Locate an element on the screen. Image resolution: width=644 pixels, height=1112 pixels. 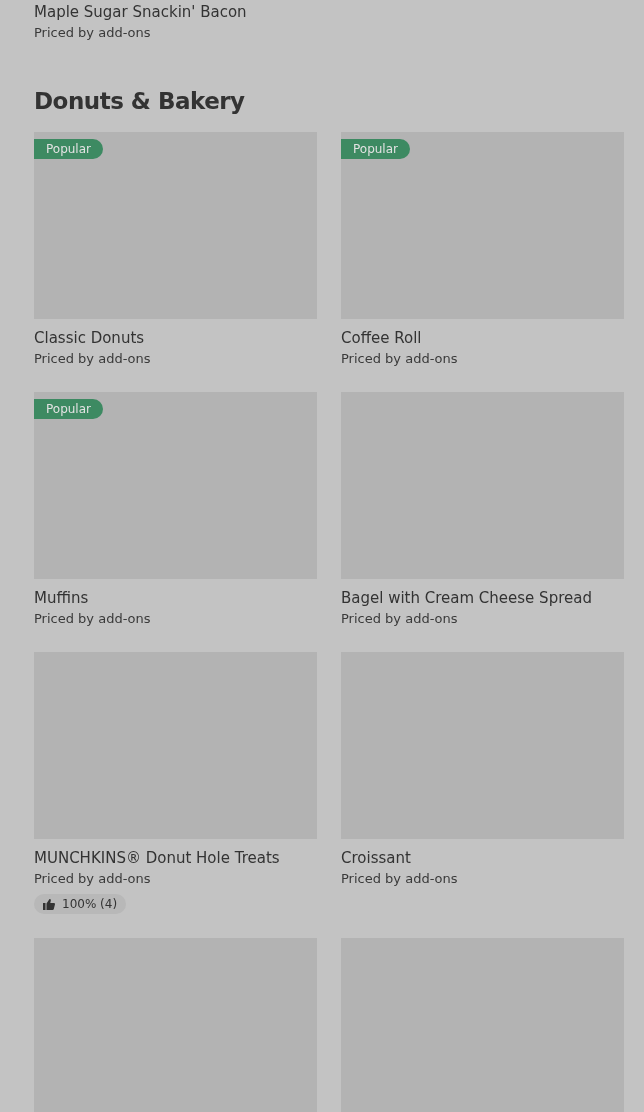
item-name: Maple Sugar Snackin' Bacon is located at coordinates (141, 12).